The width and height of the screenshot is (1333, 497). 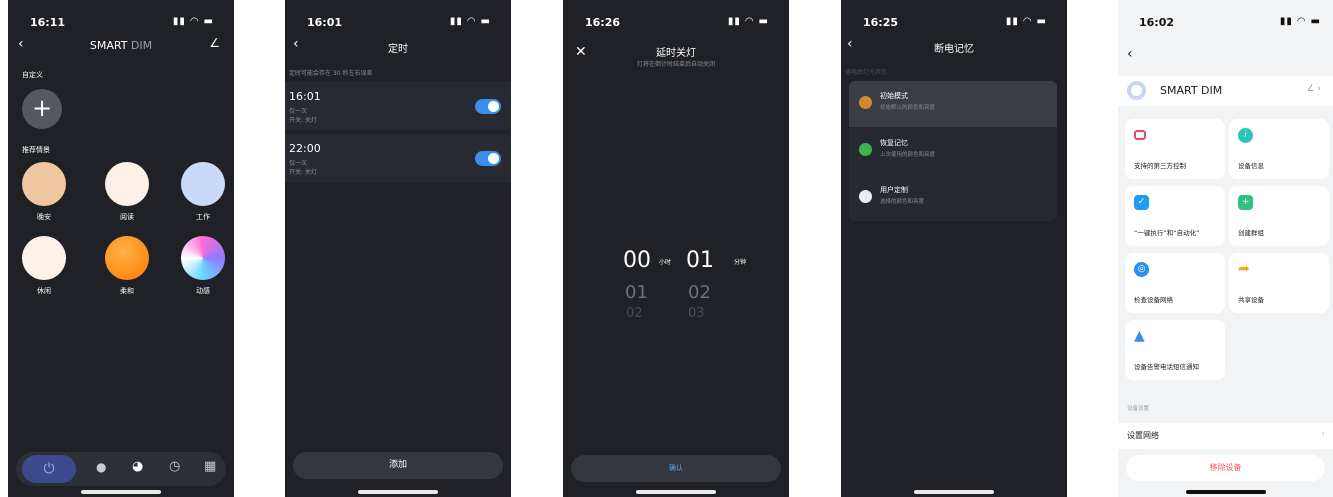 I want to click on restore-memory-icon, so click(x=865, y=149).